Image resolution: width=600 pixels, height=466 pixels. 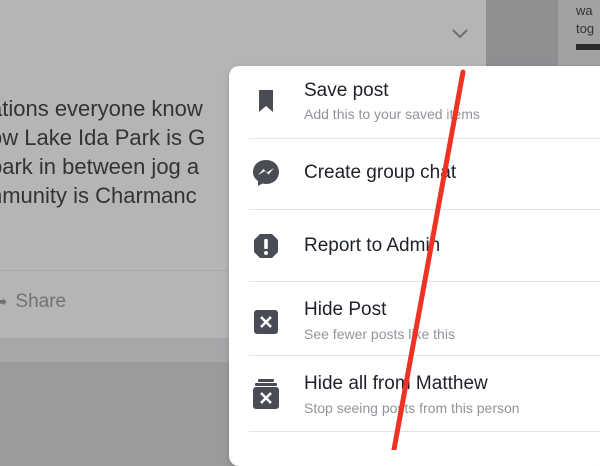 I want to click on menu-item-report-to-admin: Report to Admin, so click(x=414, y=245).